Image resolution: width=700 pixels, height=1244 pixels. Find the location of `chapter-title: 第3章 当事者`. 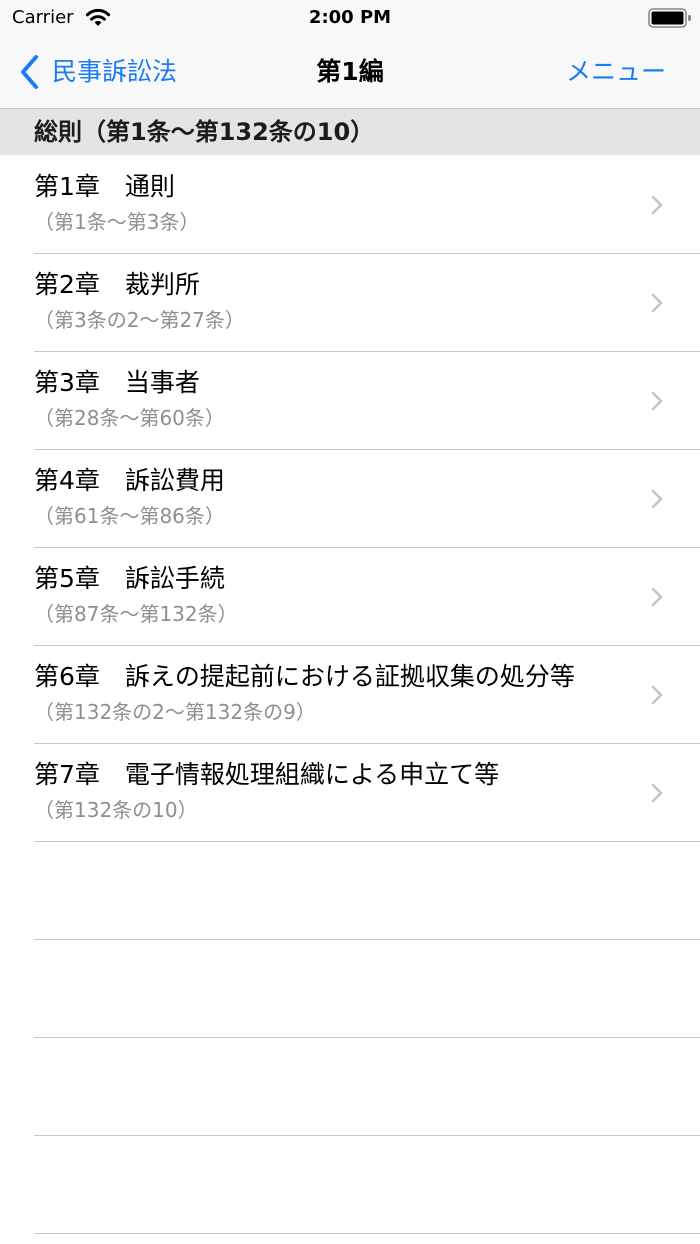

chapter-title: 第3章 当事者 is located at coordinates (117, 382).